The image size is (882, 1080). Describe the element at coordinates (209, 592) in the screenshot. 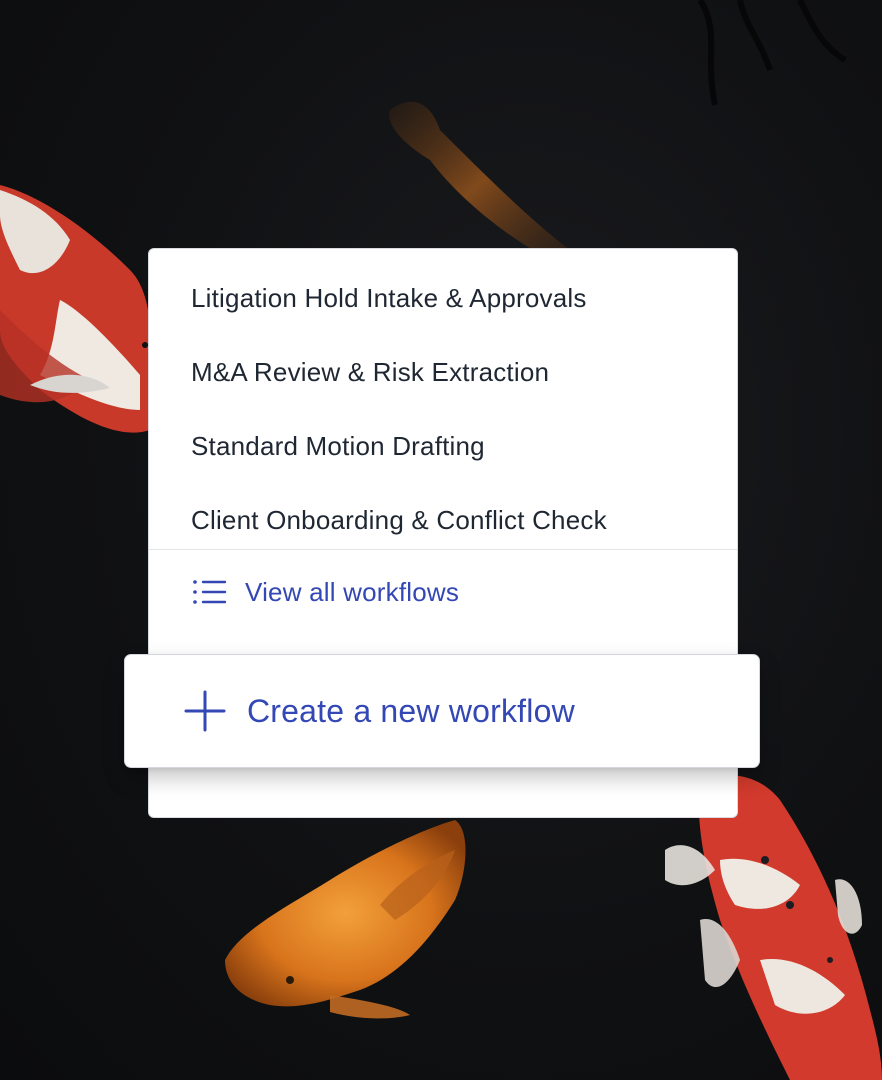

I see `list-icon` at that location.